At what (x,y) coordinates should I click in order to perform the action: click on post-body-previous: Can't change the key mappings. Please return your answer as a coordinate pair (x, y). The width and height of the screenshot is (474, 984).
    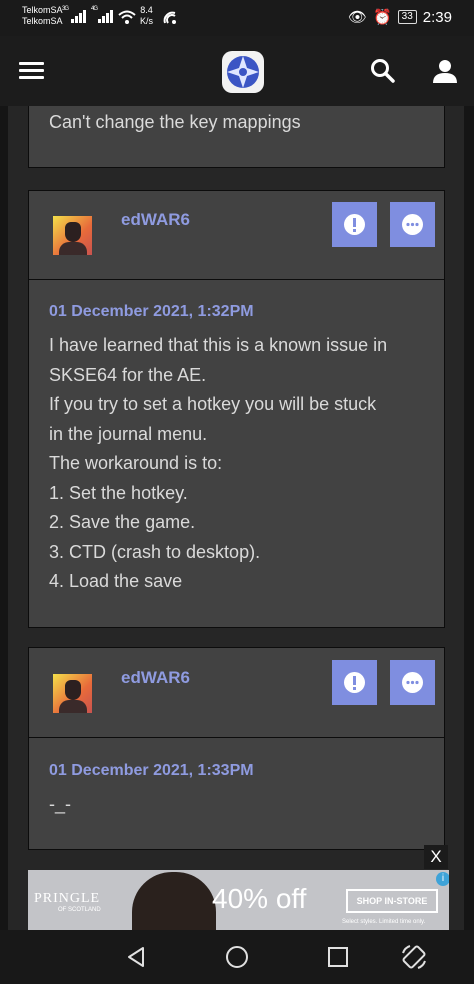
    Looking at the image, I should click on (236, 137).